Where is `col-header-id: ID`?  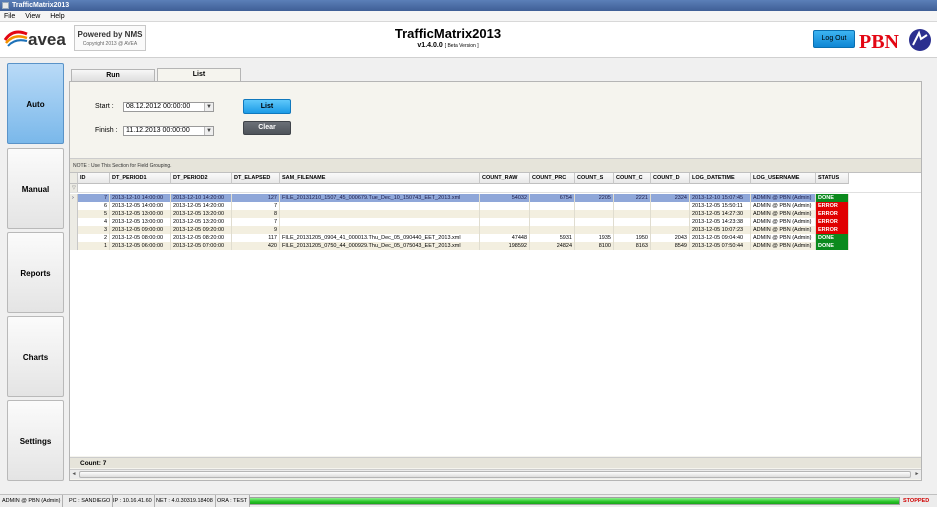
col-header-id: ID is located at coordinates (94, 178).